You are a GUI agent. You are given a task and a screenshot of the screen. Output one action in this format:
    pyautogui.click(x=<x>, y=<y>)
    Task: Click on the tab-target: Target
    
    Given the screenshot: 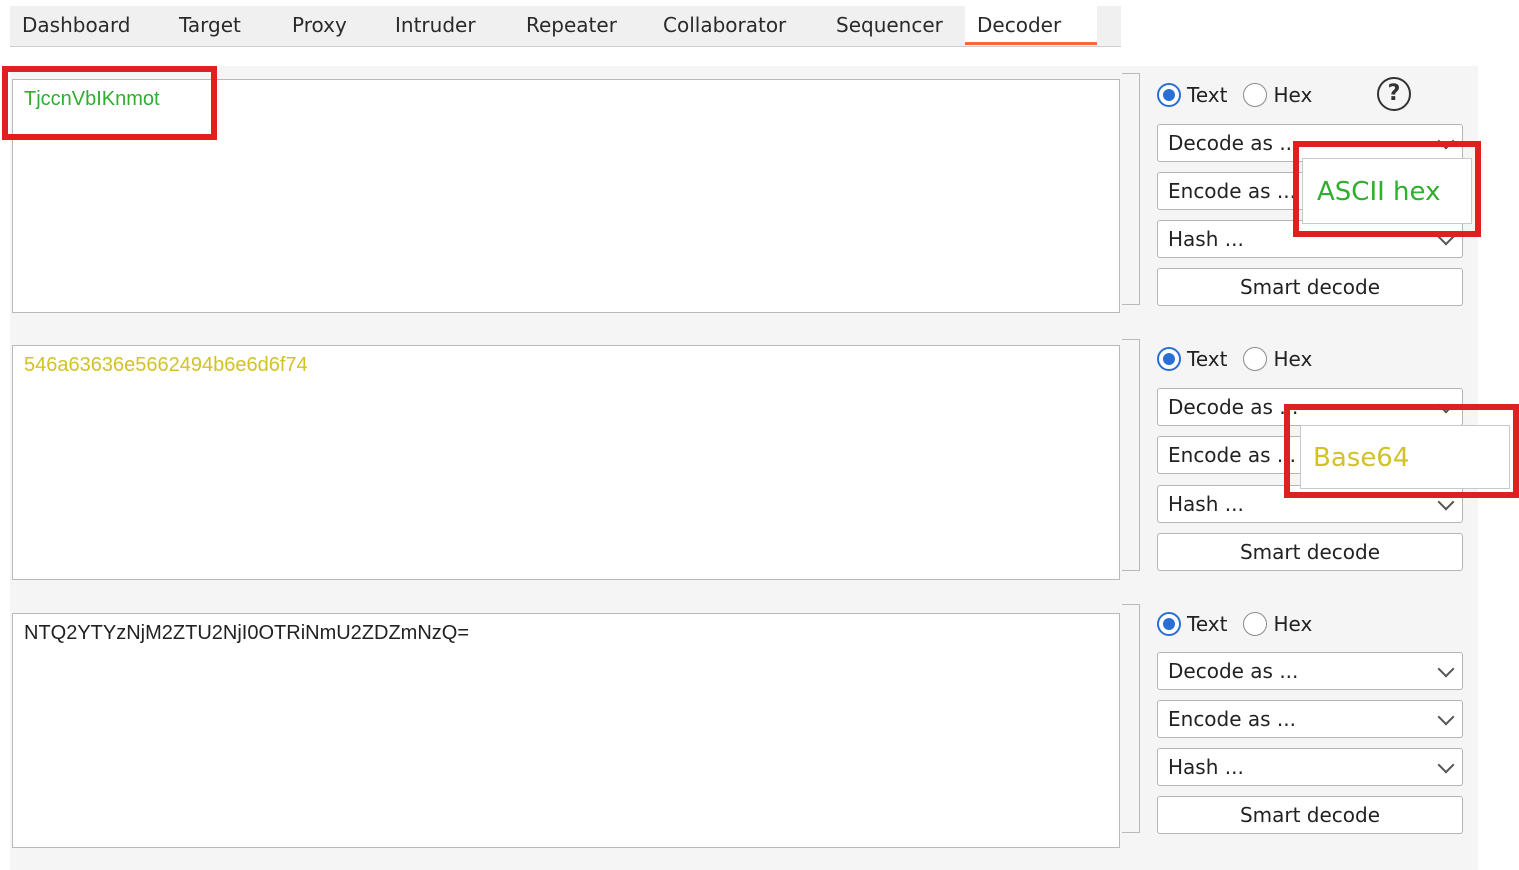 What is the action you would take?
    pyautogui.click(x=217, y=25)
    